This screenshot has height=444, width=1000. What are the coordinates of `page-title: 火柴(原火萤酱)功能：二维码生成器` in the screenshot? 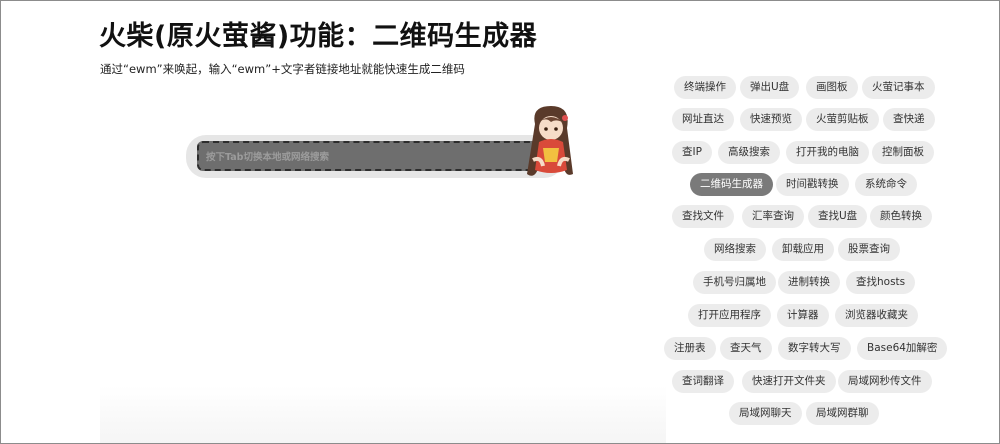 It's located at (318, 36).